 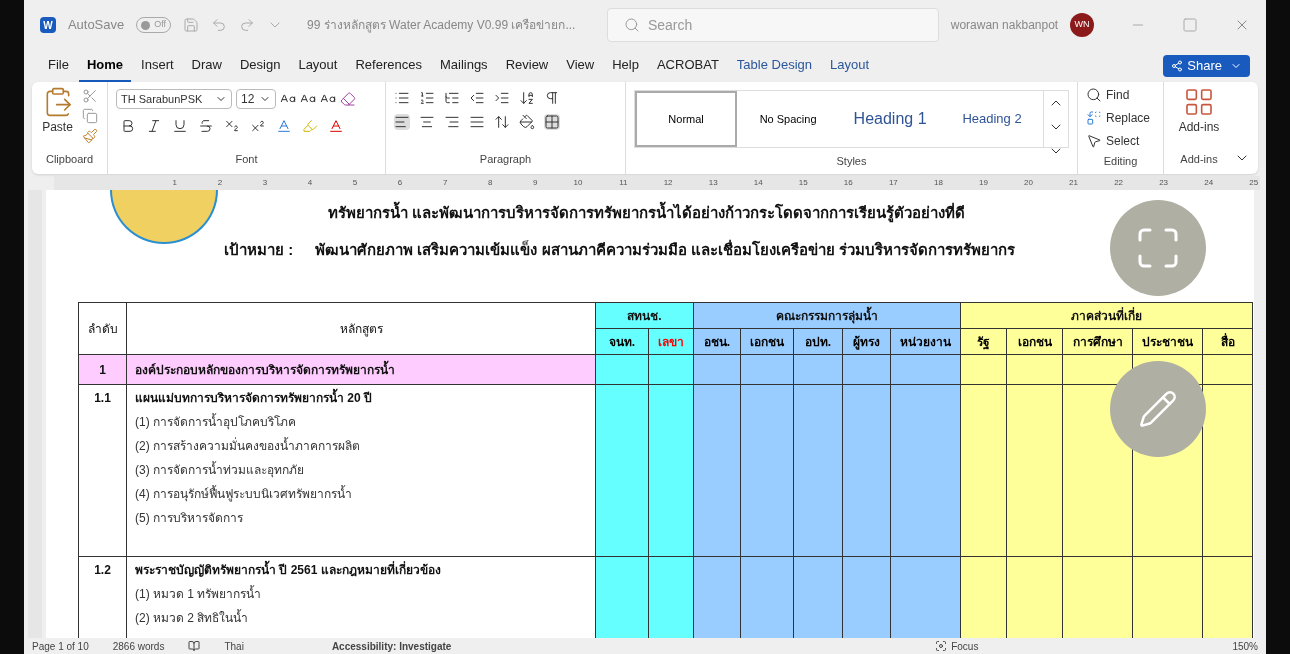 I want to click on user-avatar: WN, so click(x=1082, y=25).